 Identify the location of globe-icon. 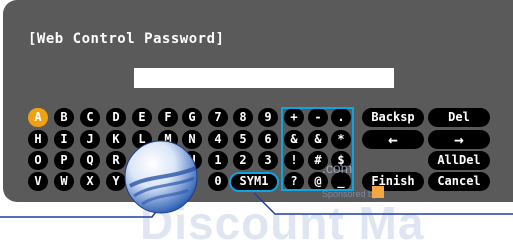
(161, 177).